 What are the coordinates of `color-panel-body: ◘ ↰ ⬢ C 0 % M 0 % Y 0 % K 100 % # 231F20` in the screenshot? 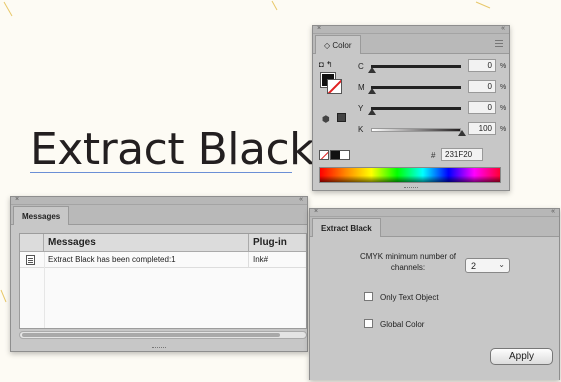 It's located at (411, 122).